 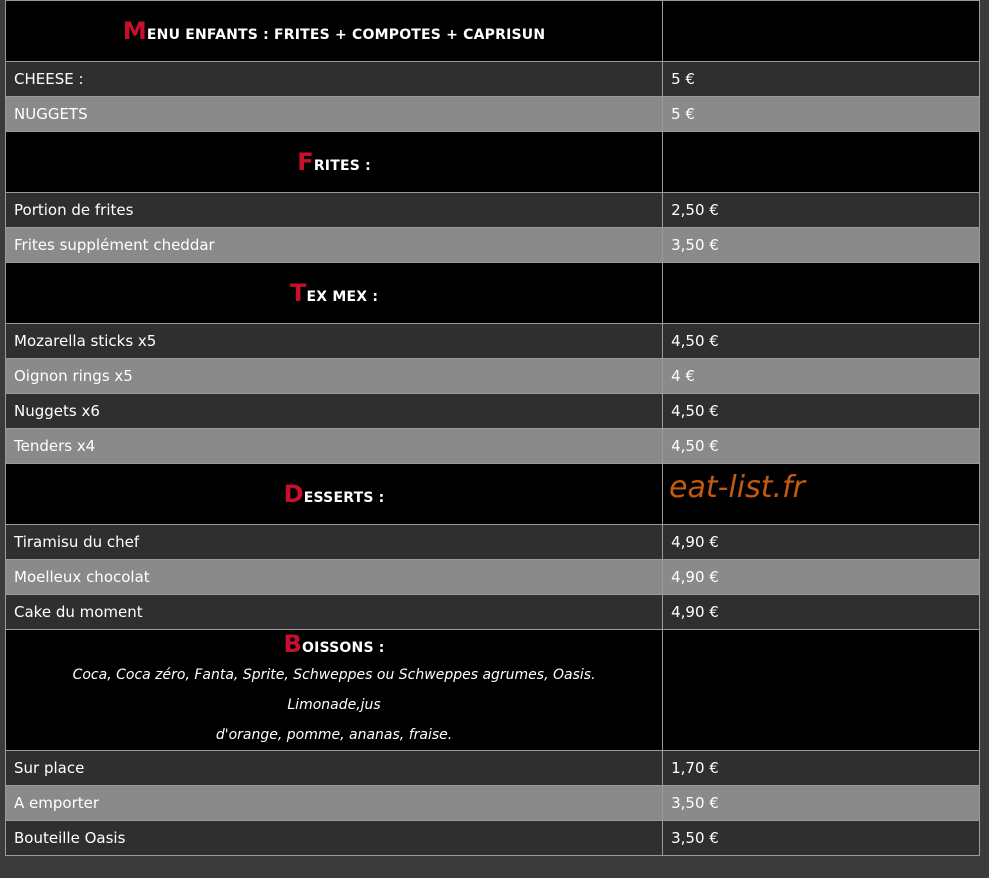 I want to click on item-name: CHEESE :, so click(x=334, y=79).